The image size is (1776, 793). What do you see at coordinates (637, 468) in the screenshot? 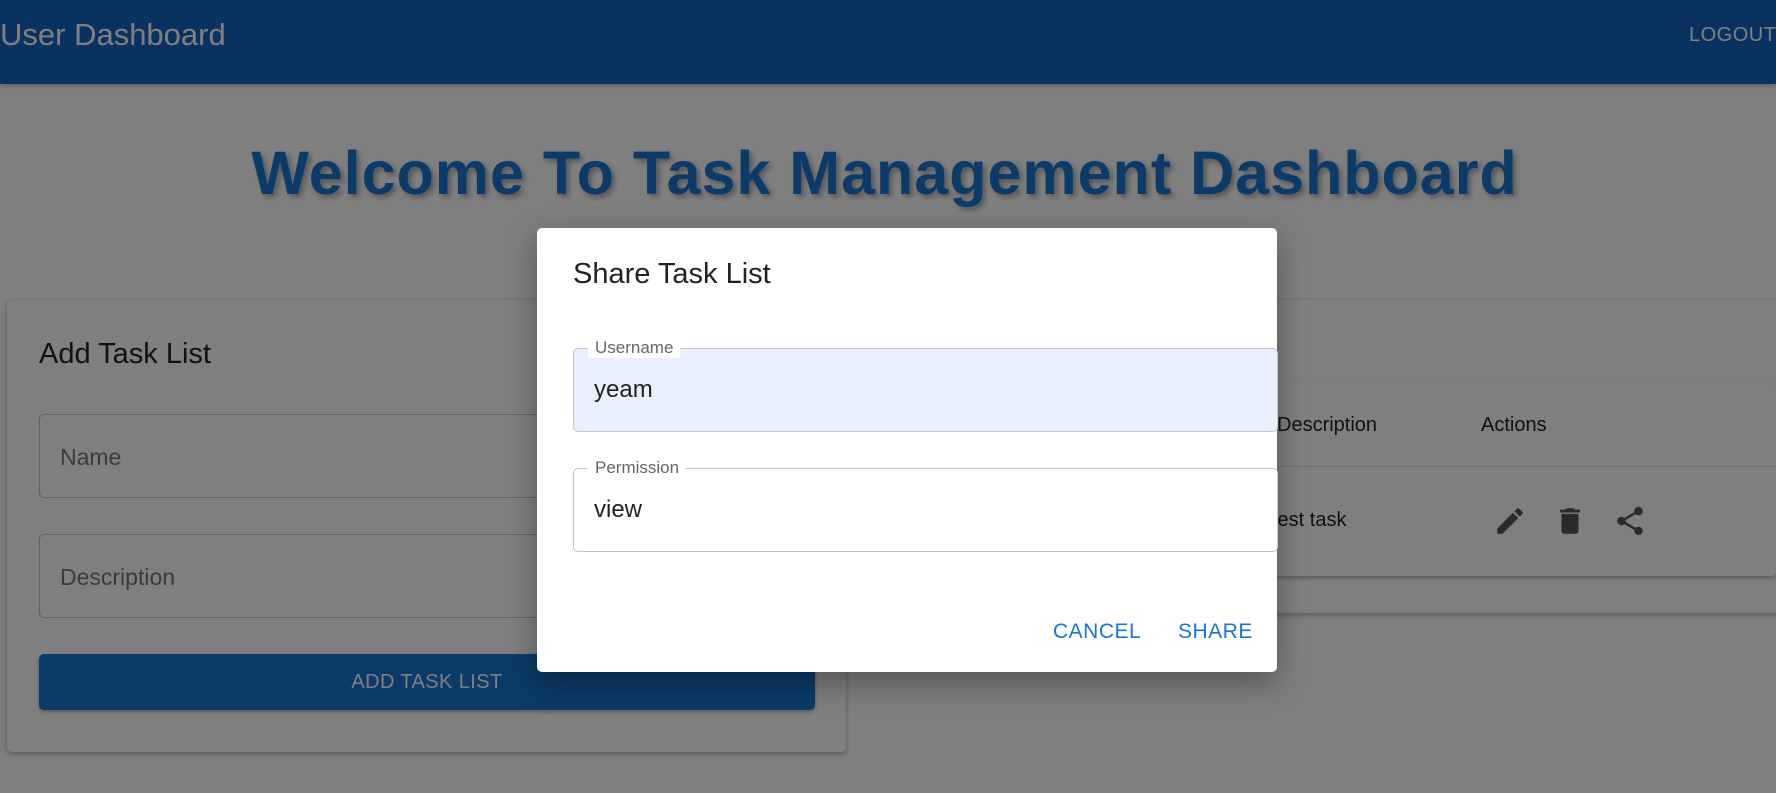
I see `permission-label: Permission` at bounding box center [637, 468].